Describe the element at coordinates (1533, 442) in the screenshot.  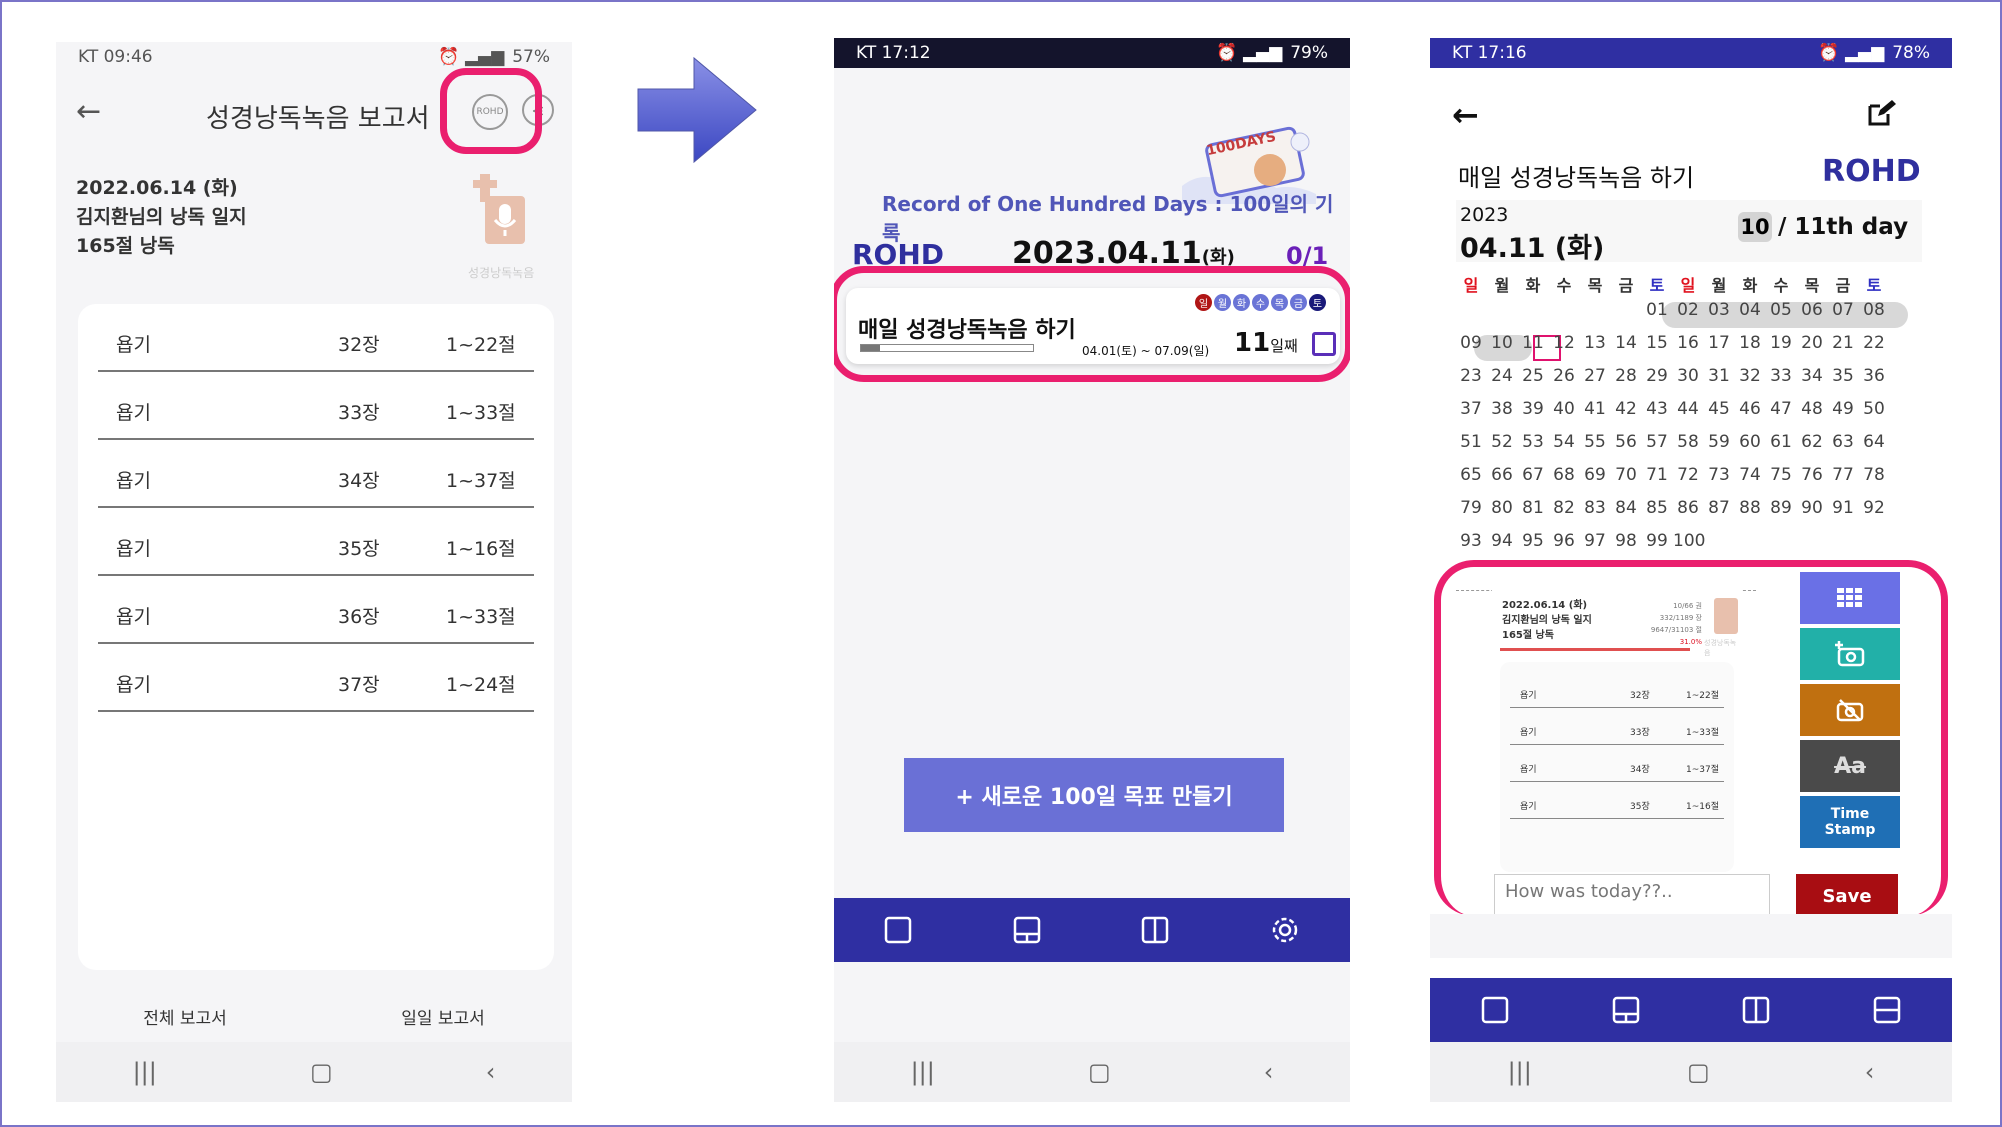
I see `calendar-day: 53` at that location.